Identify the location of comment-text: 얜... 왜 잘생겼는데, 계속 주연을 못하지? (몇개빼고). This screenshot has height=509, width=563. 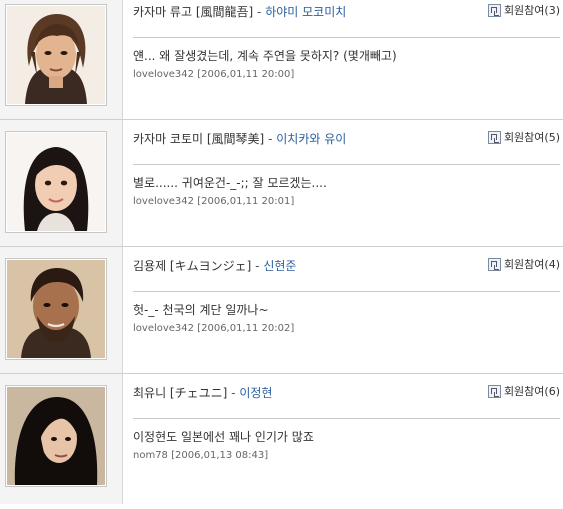
(265, 56).